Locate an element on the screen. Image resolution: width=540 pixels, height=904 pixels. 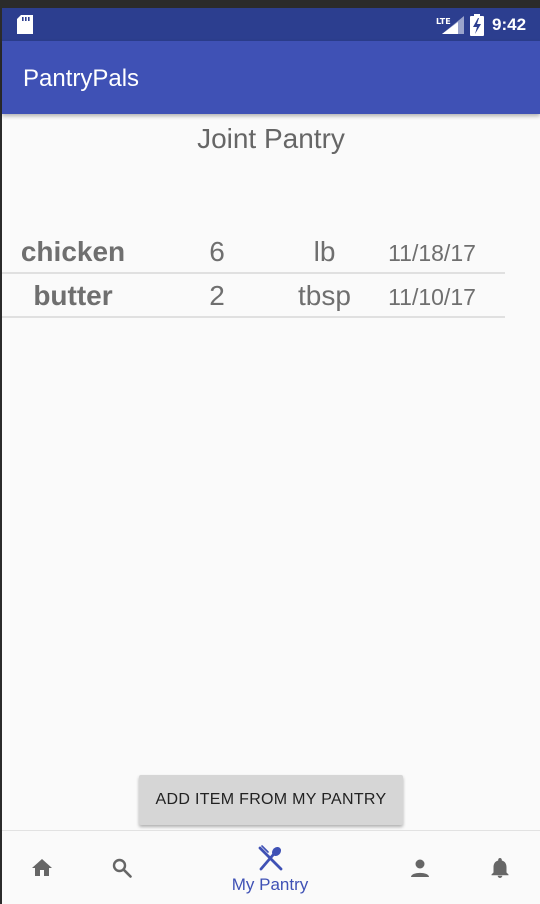
status-time: 9:42 is located at coordinates (509, 24).